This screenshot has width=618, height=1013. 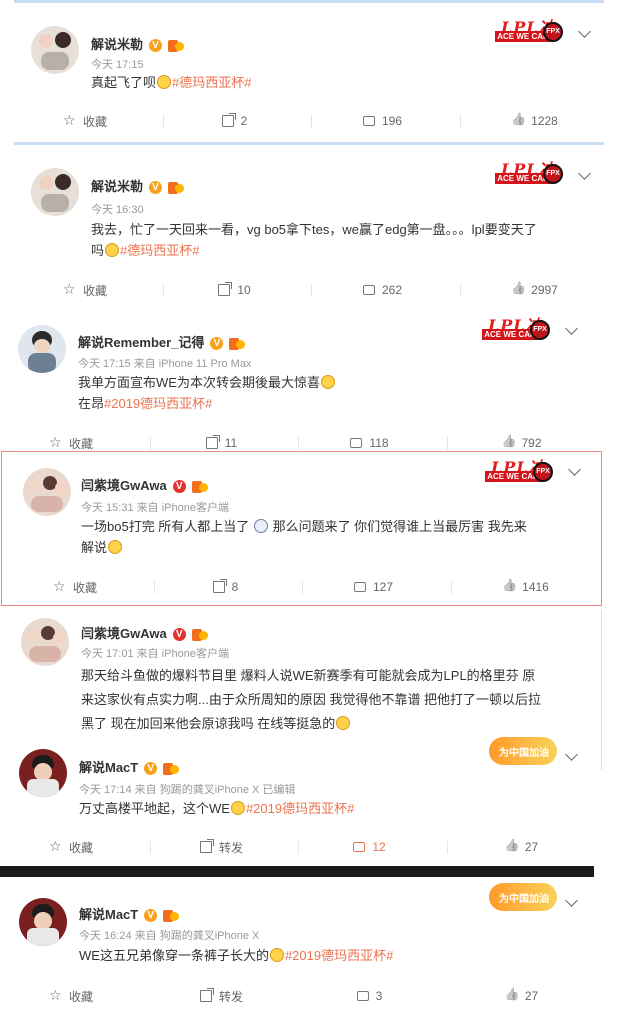 I want to click on comment-button: 127, so click(x=373, y=587).